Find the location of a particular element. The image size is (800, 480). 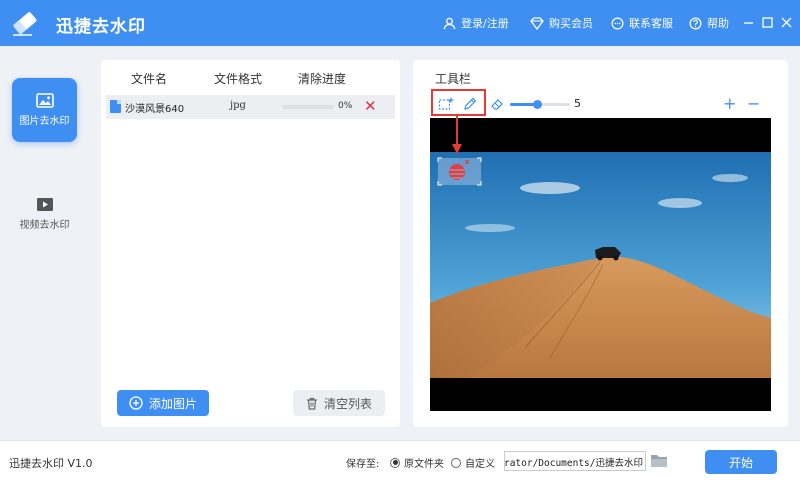

radio-custom-folder: 自定义 is located at coordinates (473, 462).